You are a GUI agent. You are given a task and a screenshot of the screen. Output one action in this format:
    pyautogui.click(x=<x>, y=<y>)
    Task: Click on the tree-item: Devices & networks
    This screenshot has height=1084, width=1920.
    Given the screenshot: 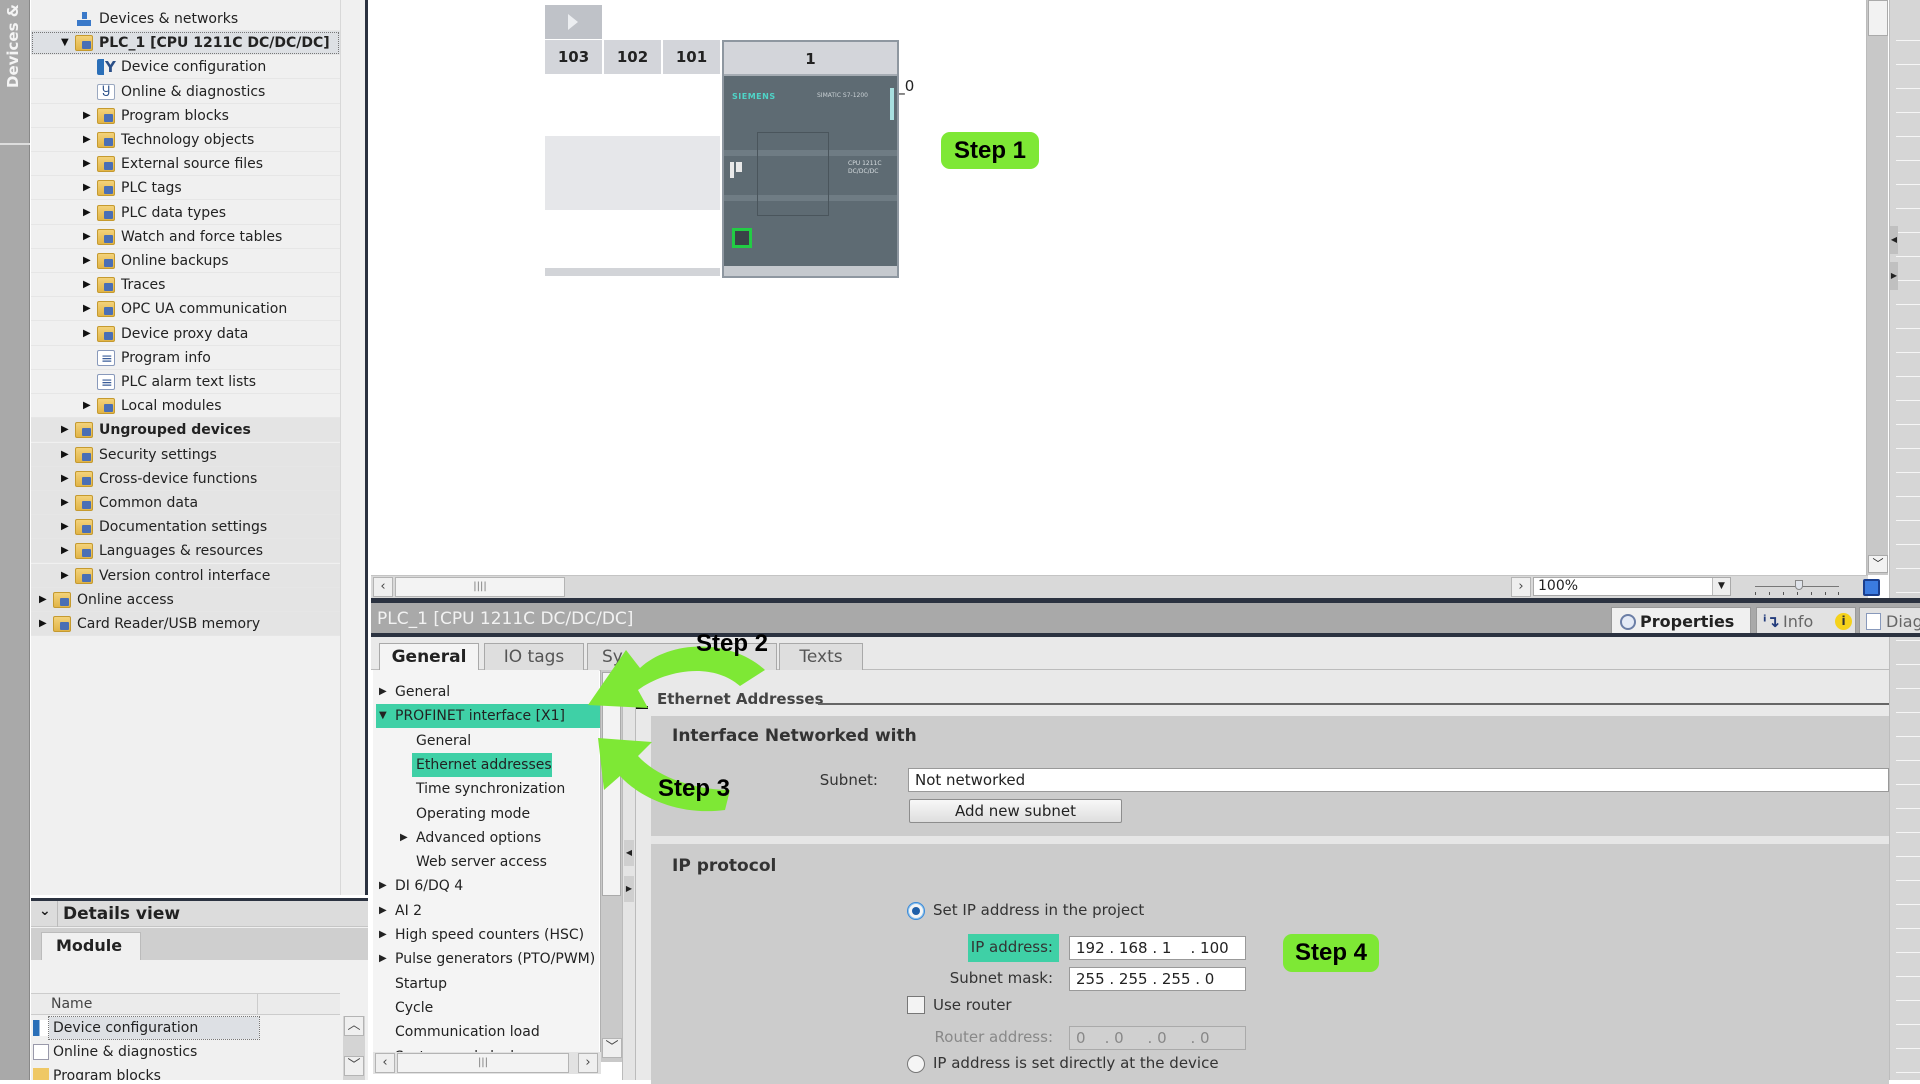 What is the action you would take?
    pyautogui.click(x=185, y=19)
    